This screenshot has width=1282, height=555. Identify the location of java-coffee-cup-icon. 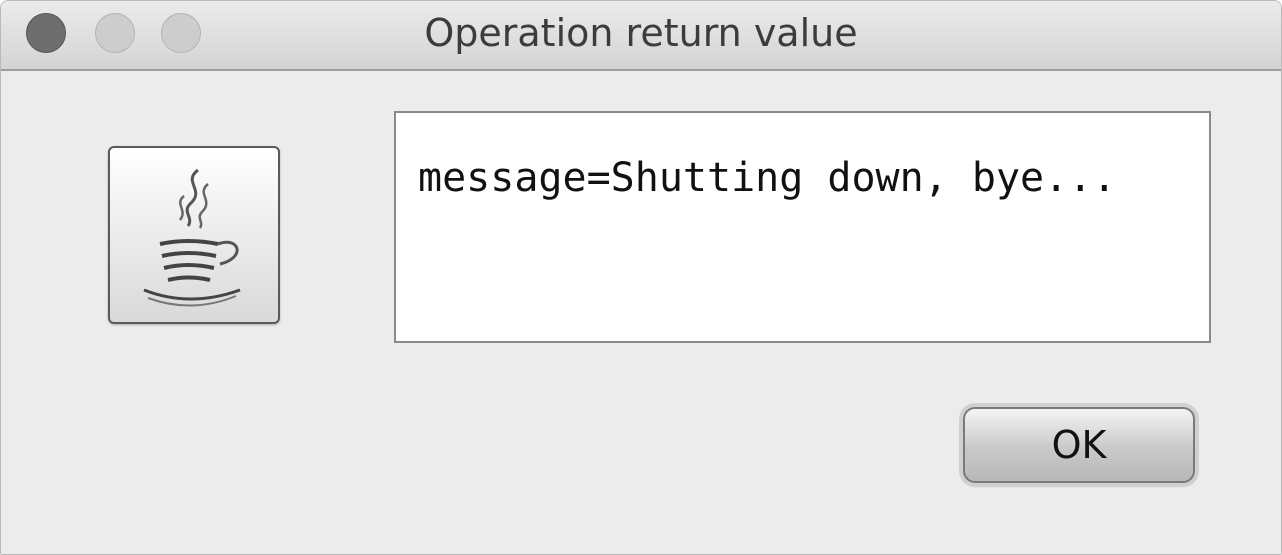
(194, 235).